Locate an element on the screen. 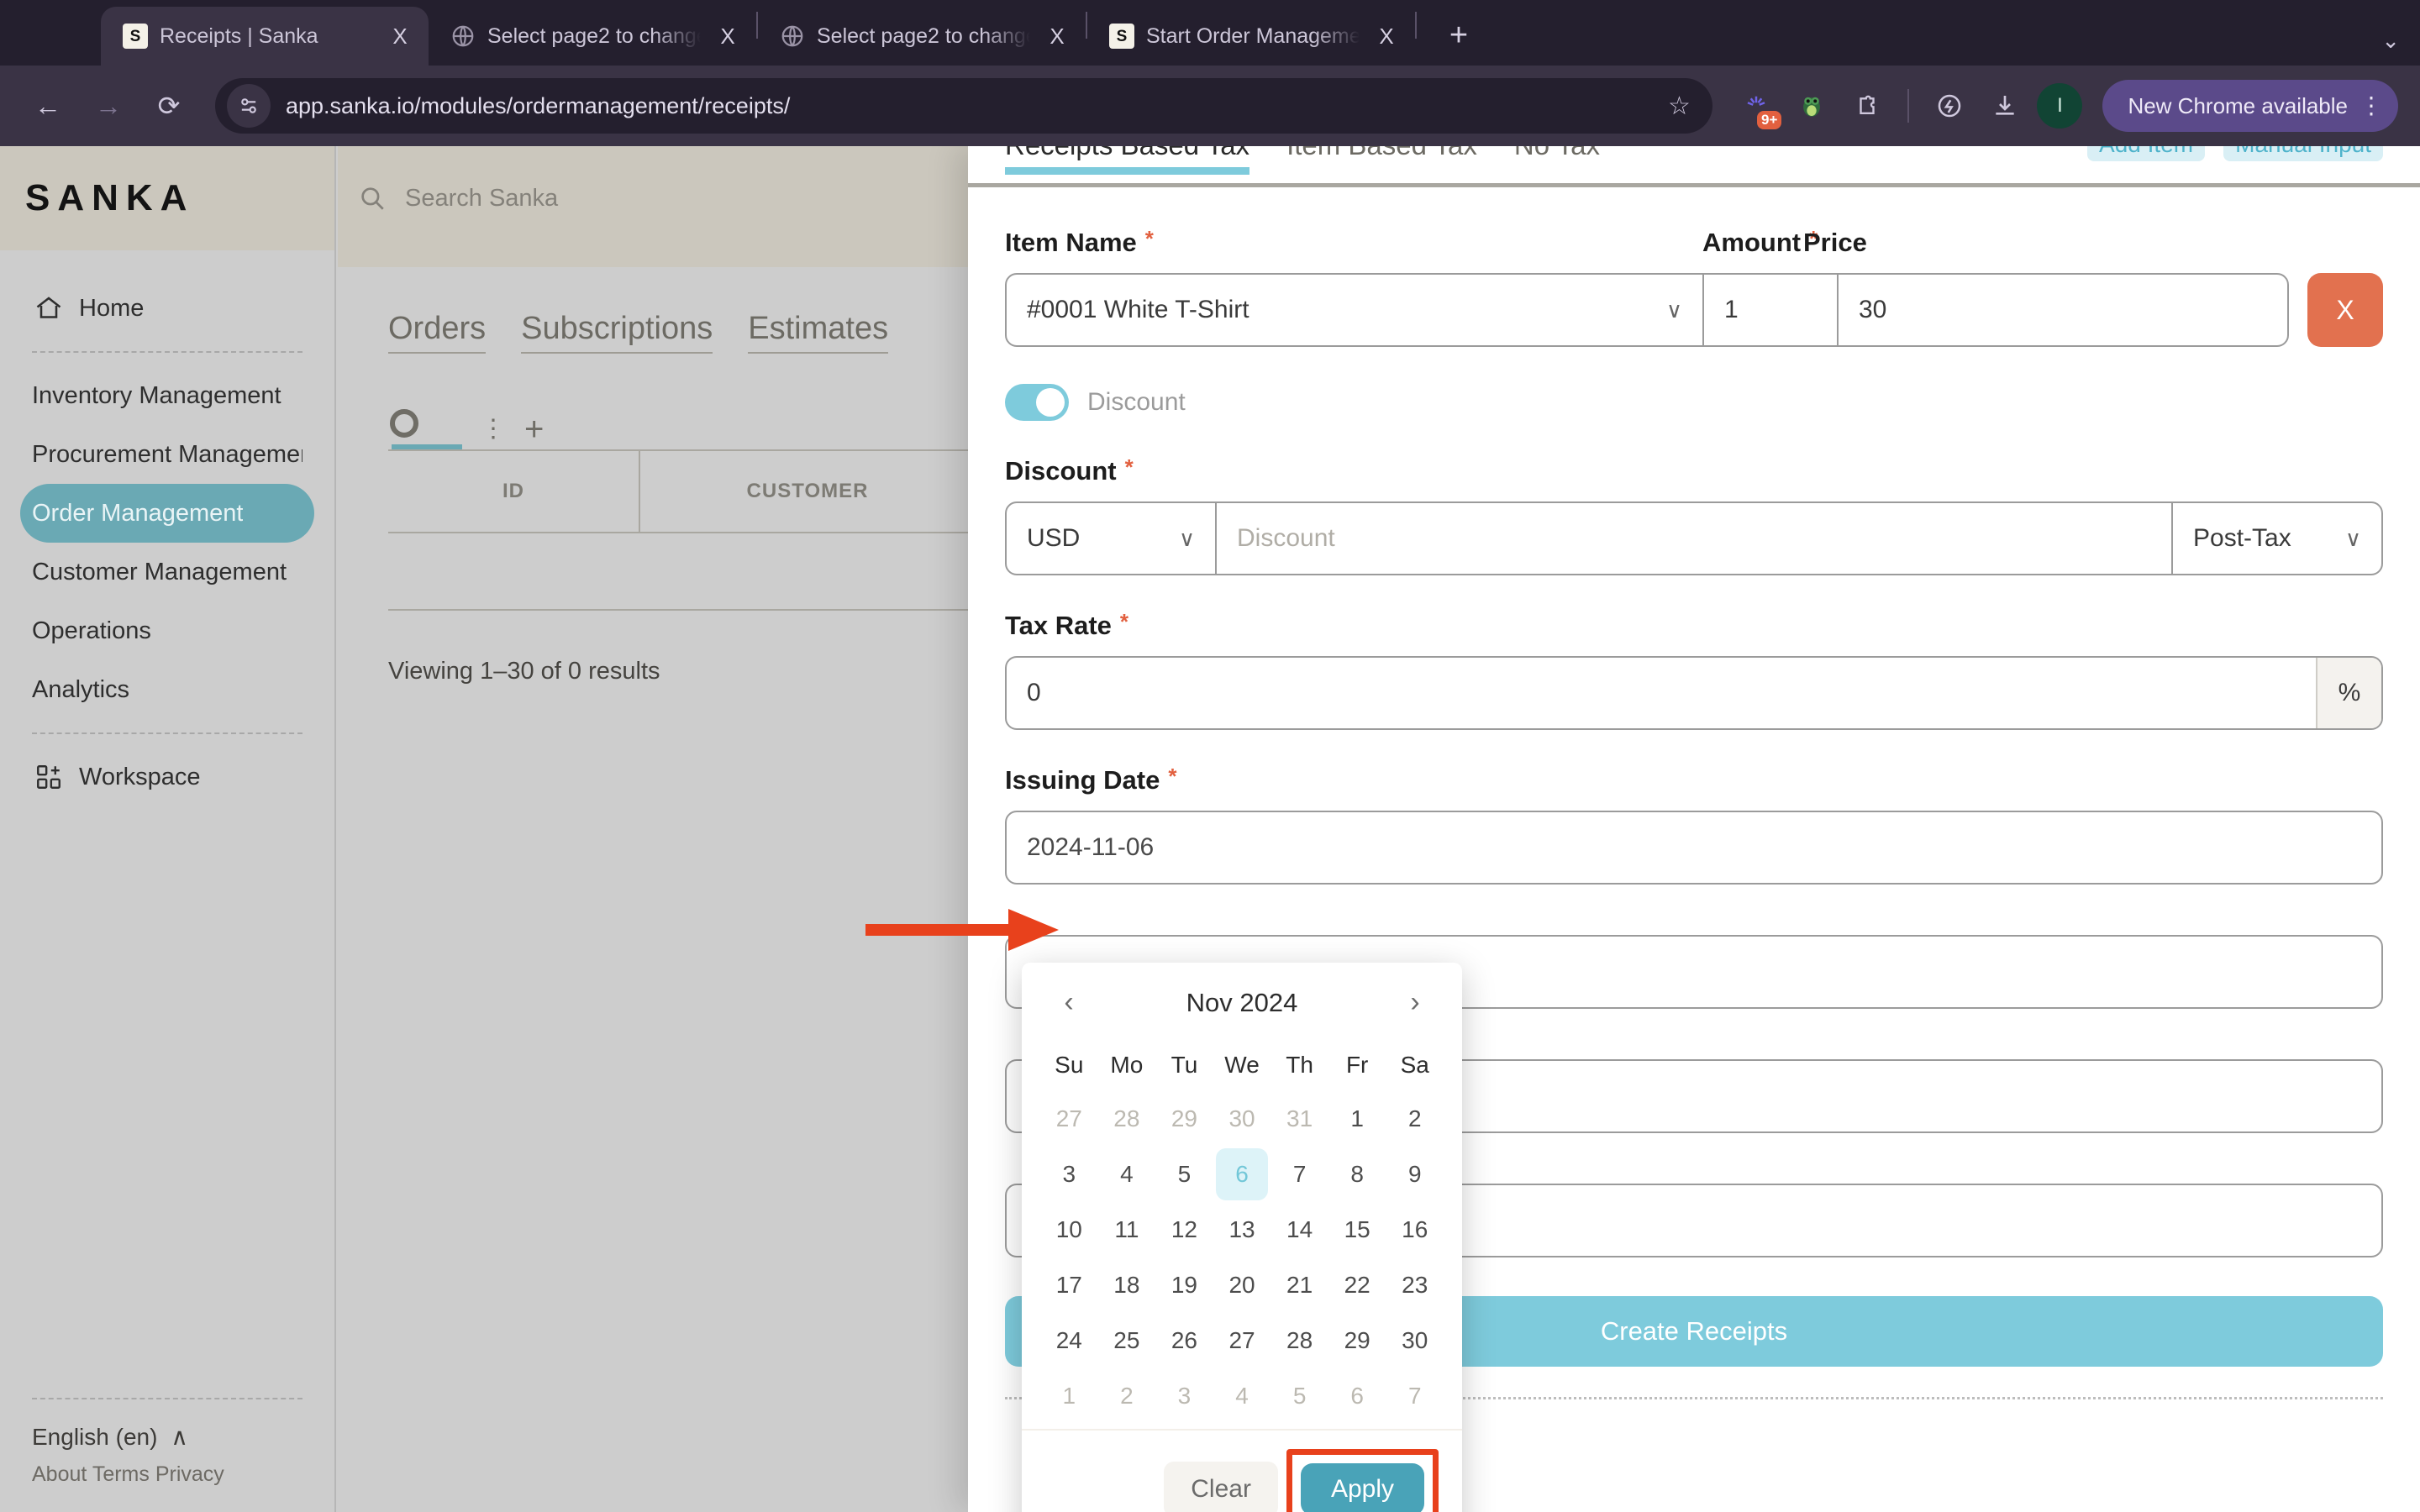  legal-links: About Terms Privacy is located at coordinates (167, 1474).